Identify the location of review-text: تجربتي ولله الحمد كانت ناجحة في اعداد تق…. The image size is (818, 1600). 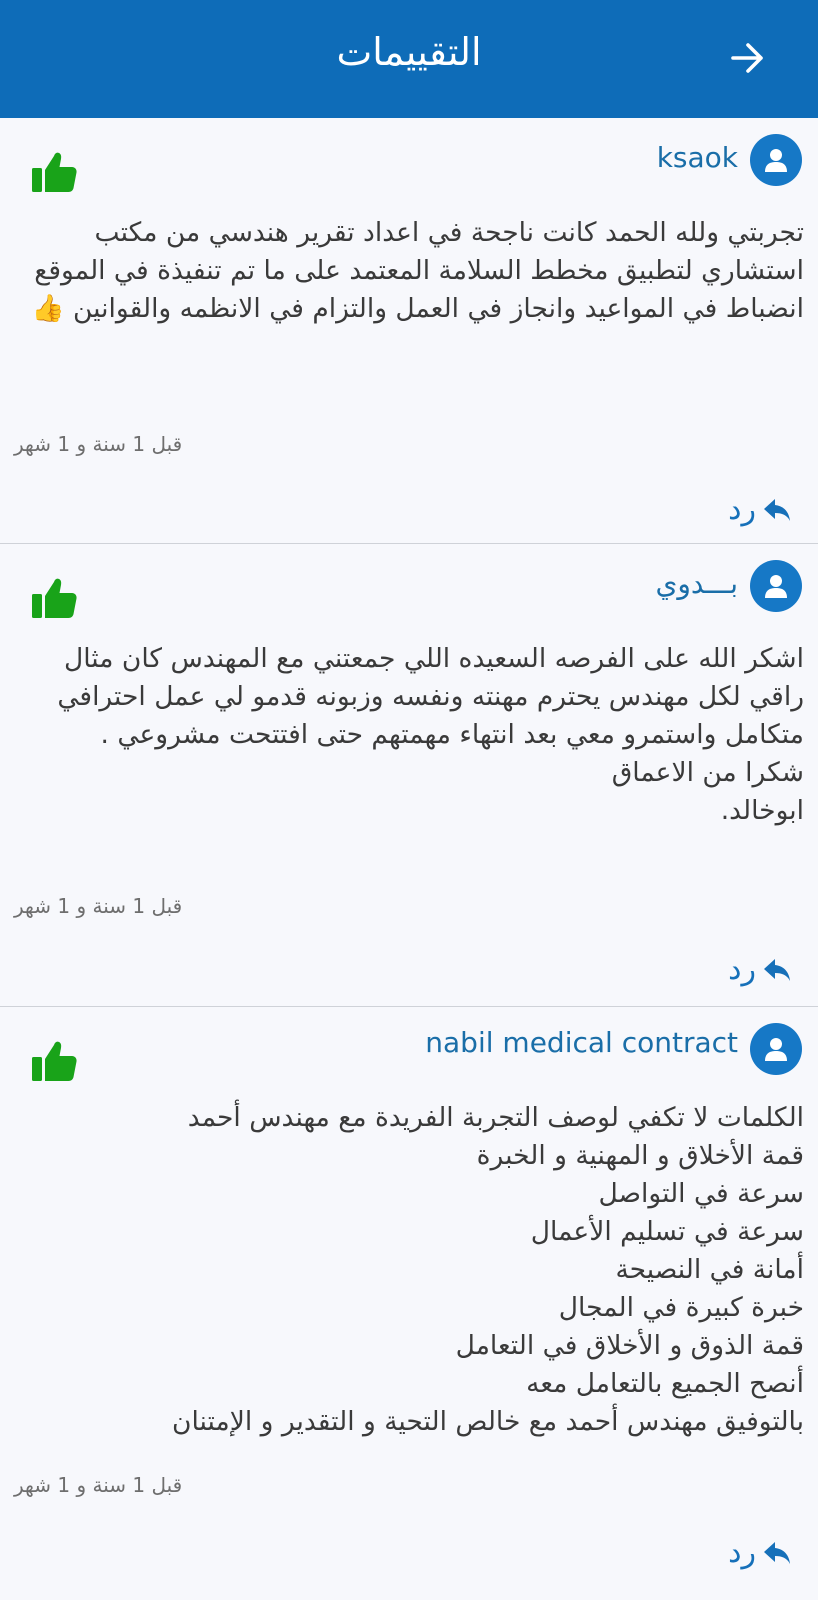
(417, 270).